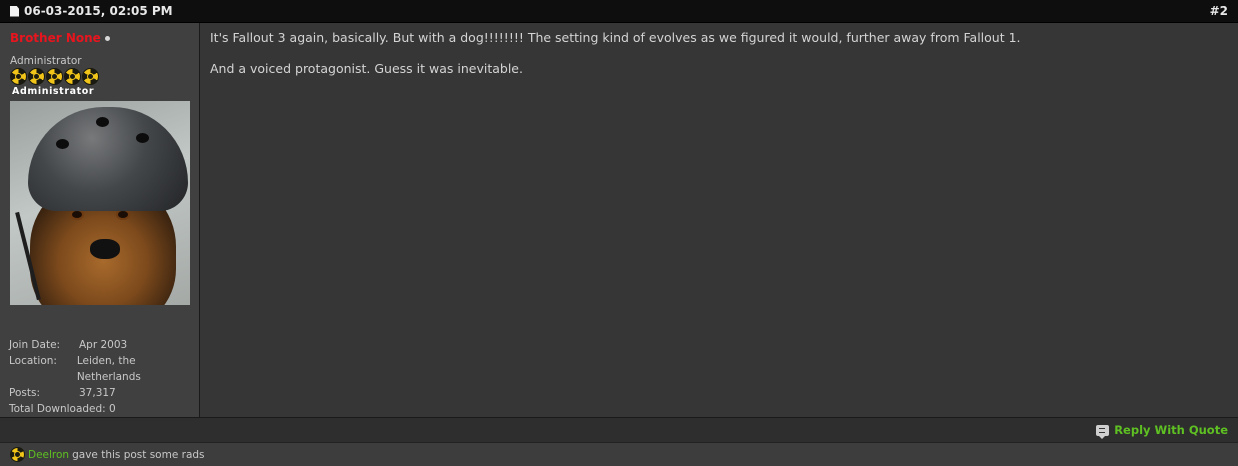 The height and width of the screenshot is (466, 1238). I want to click on stat-total-downloaded: Total Downloaded: 0, so click(104, 409).